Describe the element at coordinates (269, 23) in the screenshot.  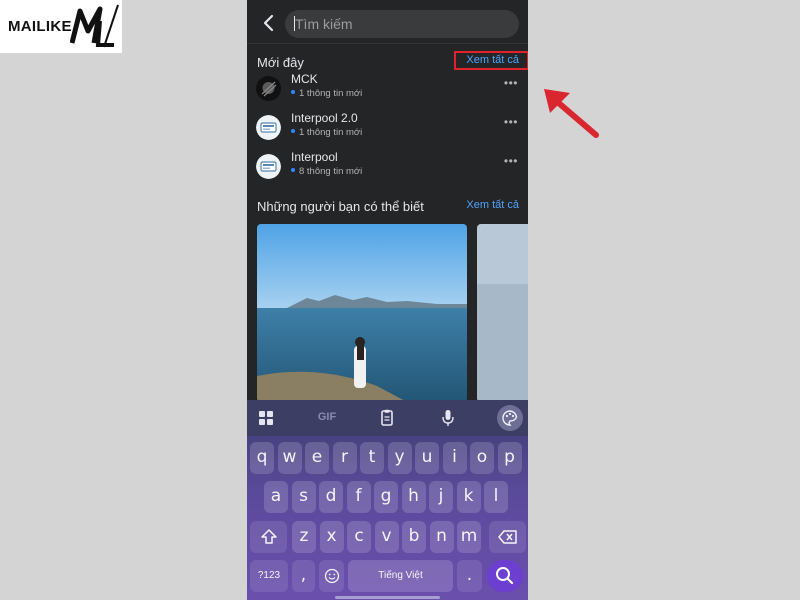
I see `back-arrow-icon` at that location.